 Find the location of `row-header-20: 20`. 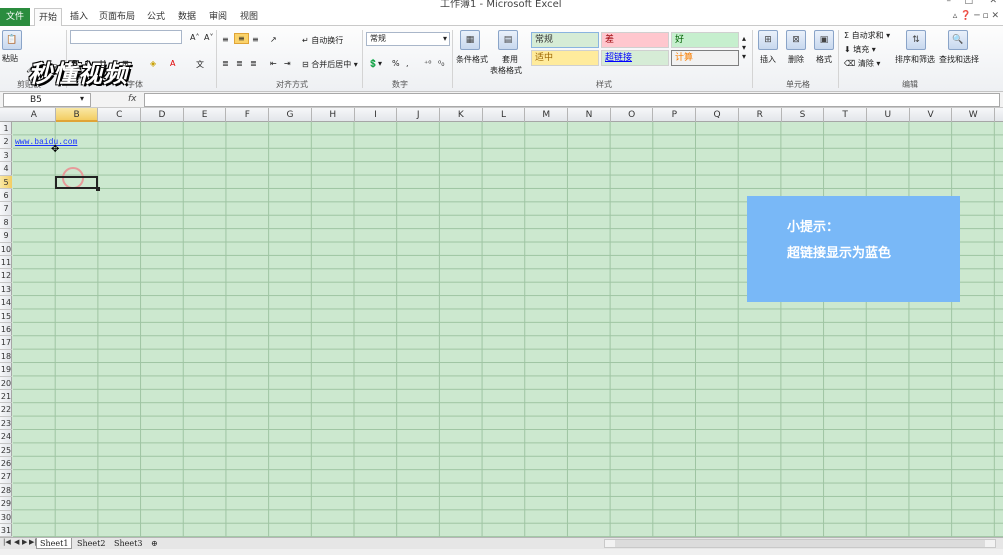

row-header-20: 20 is located at coordinates (6, 383).